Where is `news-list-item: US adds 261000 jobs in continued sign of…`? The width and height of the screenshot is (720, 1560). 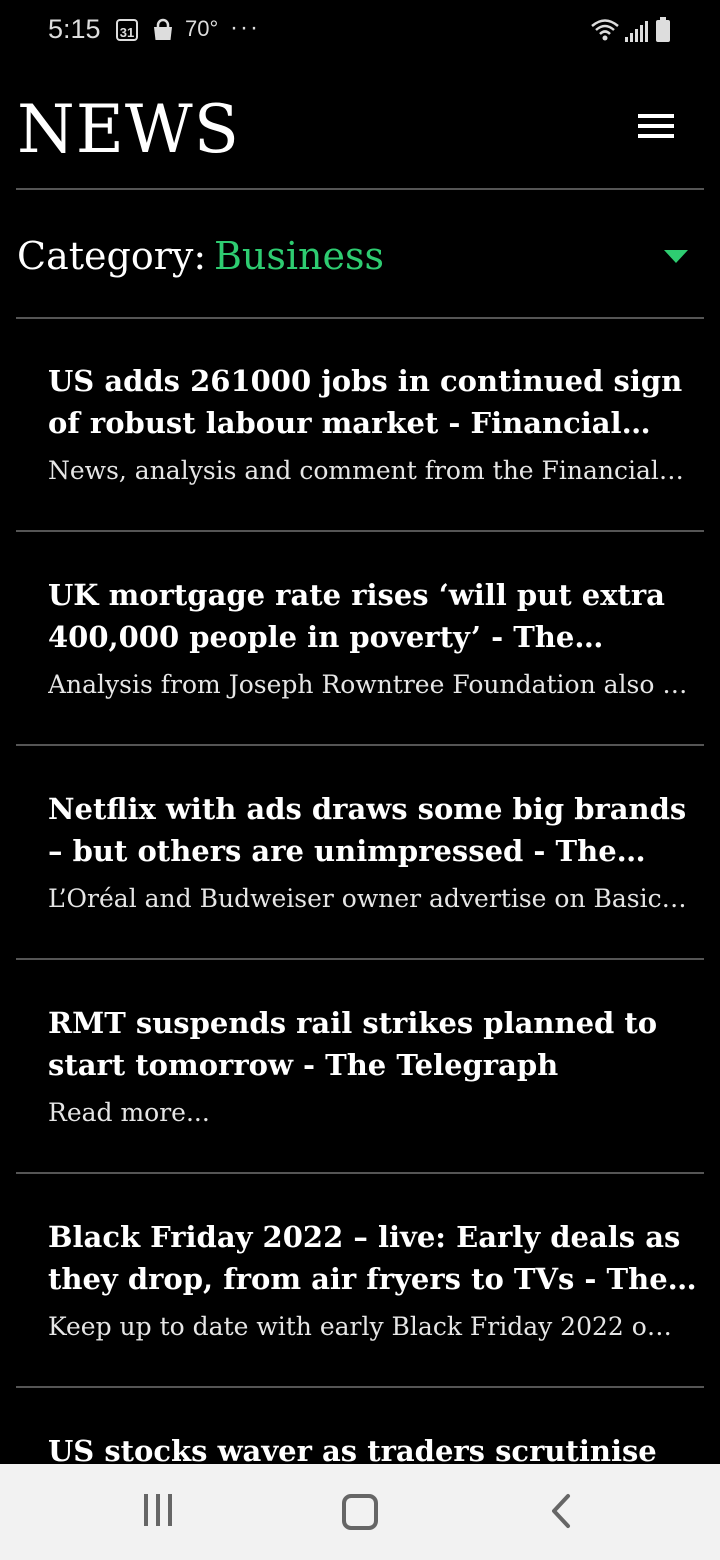 news-list-item: US adds 261000 jobs in continued sign of… is located at coordinates (360, 425).